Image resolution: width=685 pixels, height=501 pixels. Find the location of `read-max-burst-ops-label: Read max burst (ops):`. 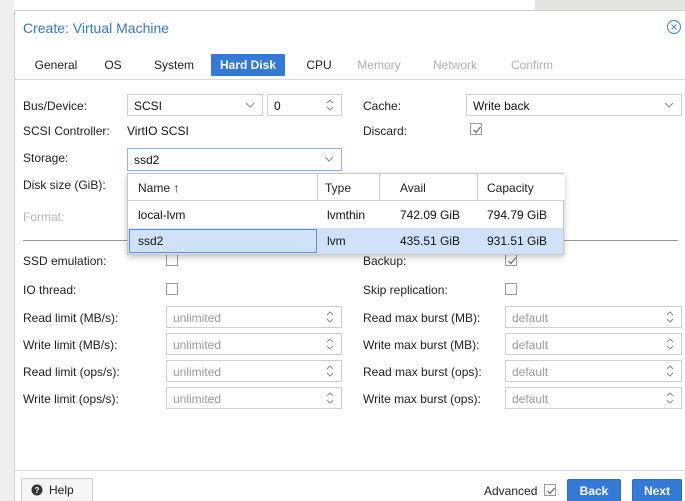

read-max-burst-ops-label: Read max burst (ops): is located at coordinates (422, 372).